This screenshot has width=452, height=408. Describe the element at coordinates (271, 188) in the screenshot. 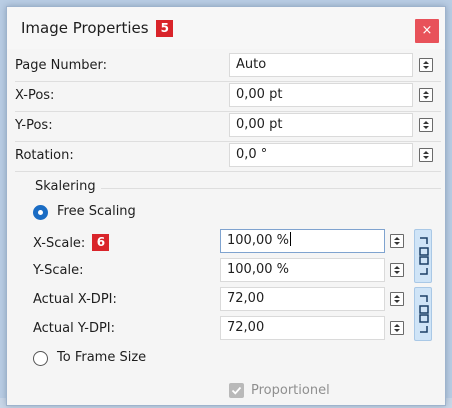

I see `group-divider` at that location.